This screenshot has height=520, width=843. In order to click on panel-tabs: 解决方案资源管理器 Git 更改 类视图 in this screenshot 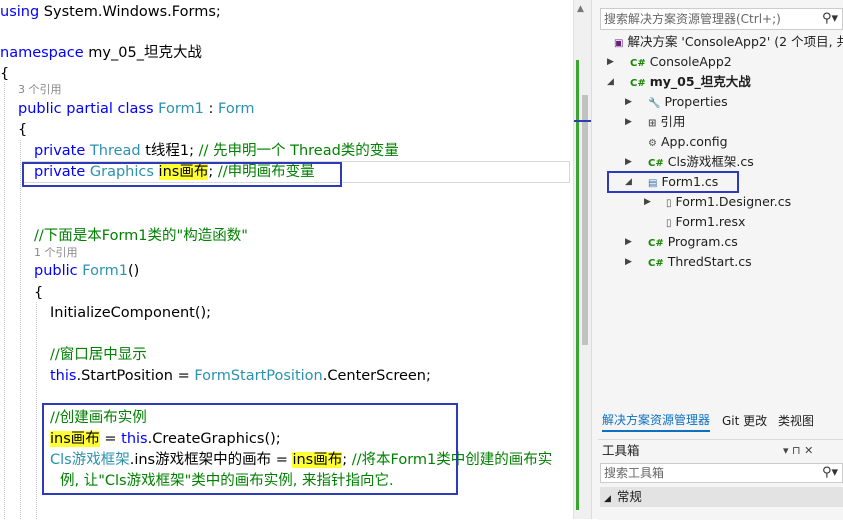, I will do `click(721, 421)`.